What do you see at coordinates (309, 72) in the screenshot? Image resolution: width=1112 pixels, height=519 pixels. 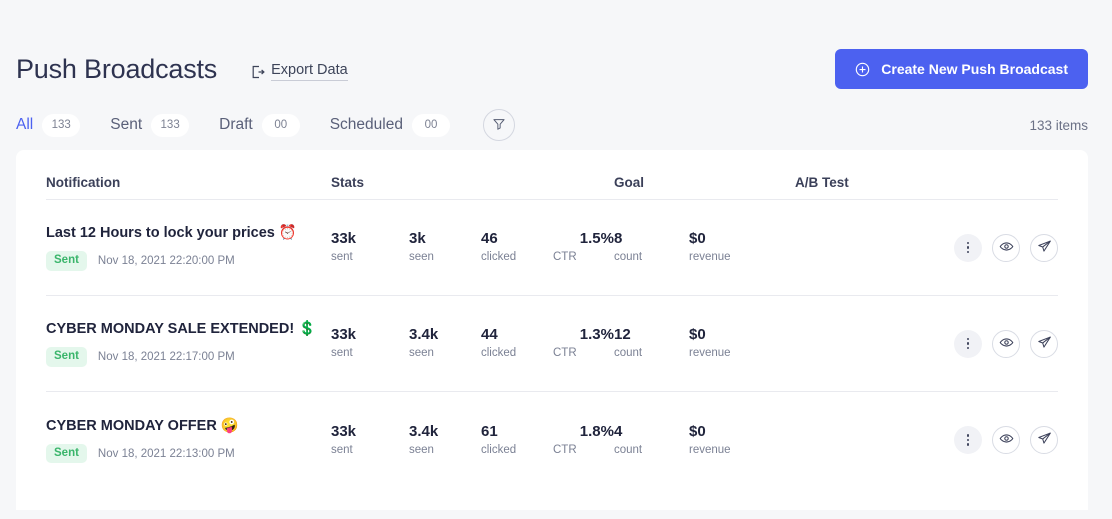 I see `export-data-label: Export Data` at bounding box center [309, 72].